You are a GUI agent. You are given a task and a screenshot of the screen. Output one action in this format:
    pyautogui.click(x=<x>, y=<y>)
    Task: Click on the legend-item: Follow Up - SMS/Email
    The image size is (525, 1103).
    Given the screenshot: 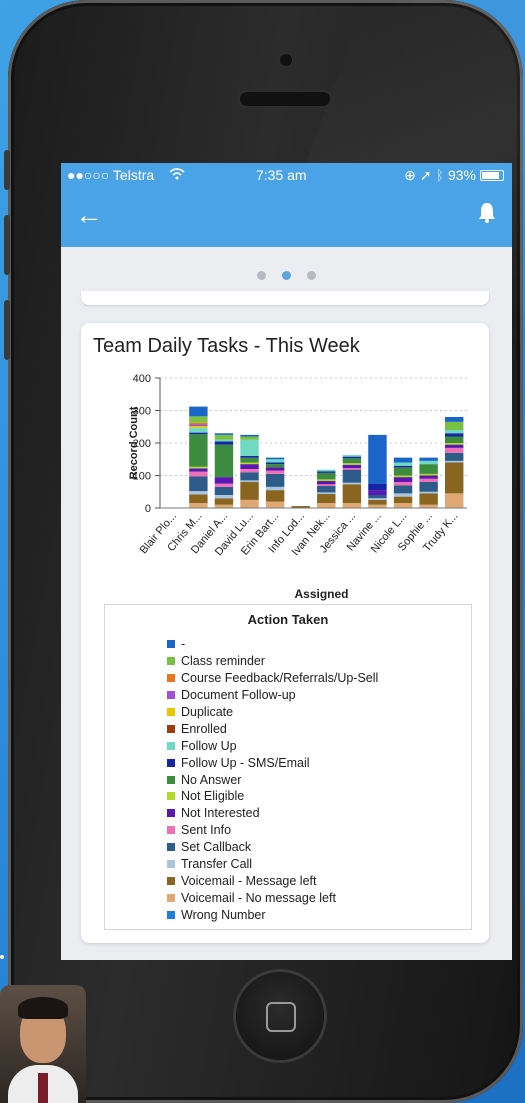 What is the action you would take?
    pyautogui.click(x=272, y=762)
    